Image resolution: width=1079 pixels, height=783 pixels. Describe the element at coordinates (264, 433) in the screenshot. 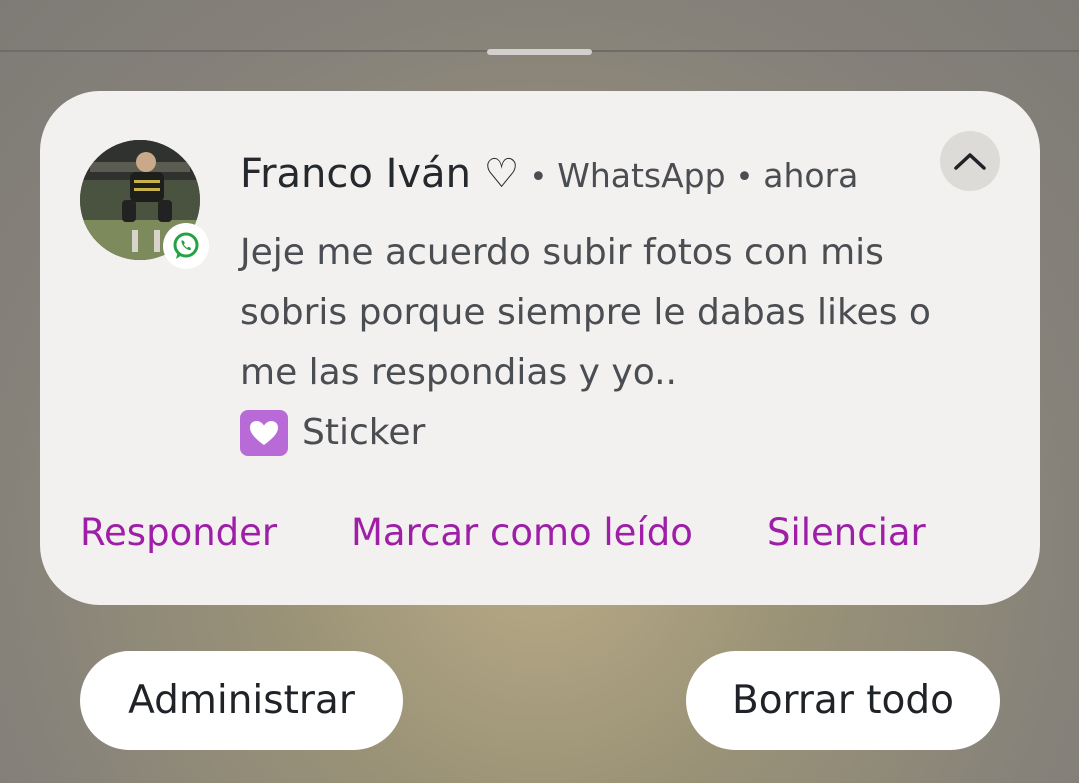

I see `heart-icon` at that location.